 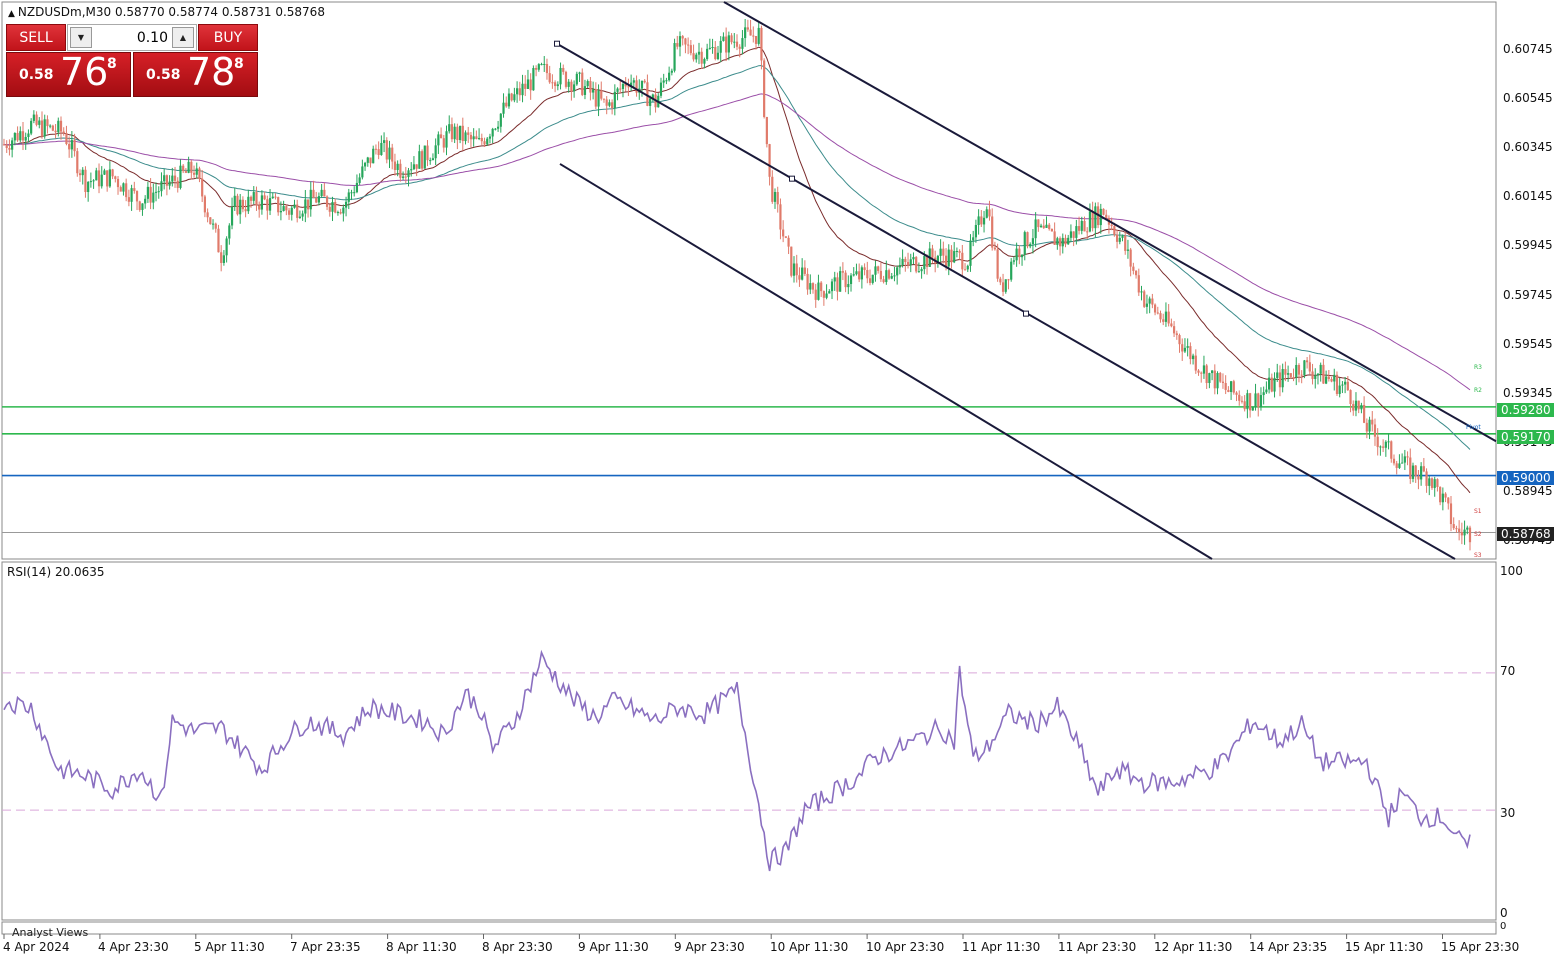 I want to click on price-axis-label: 0.58945, so click(x=1528, y=491).